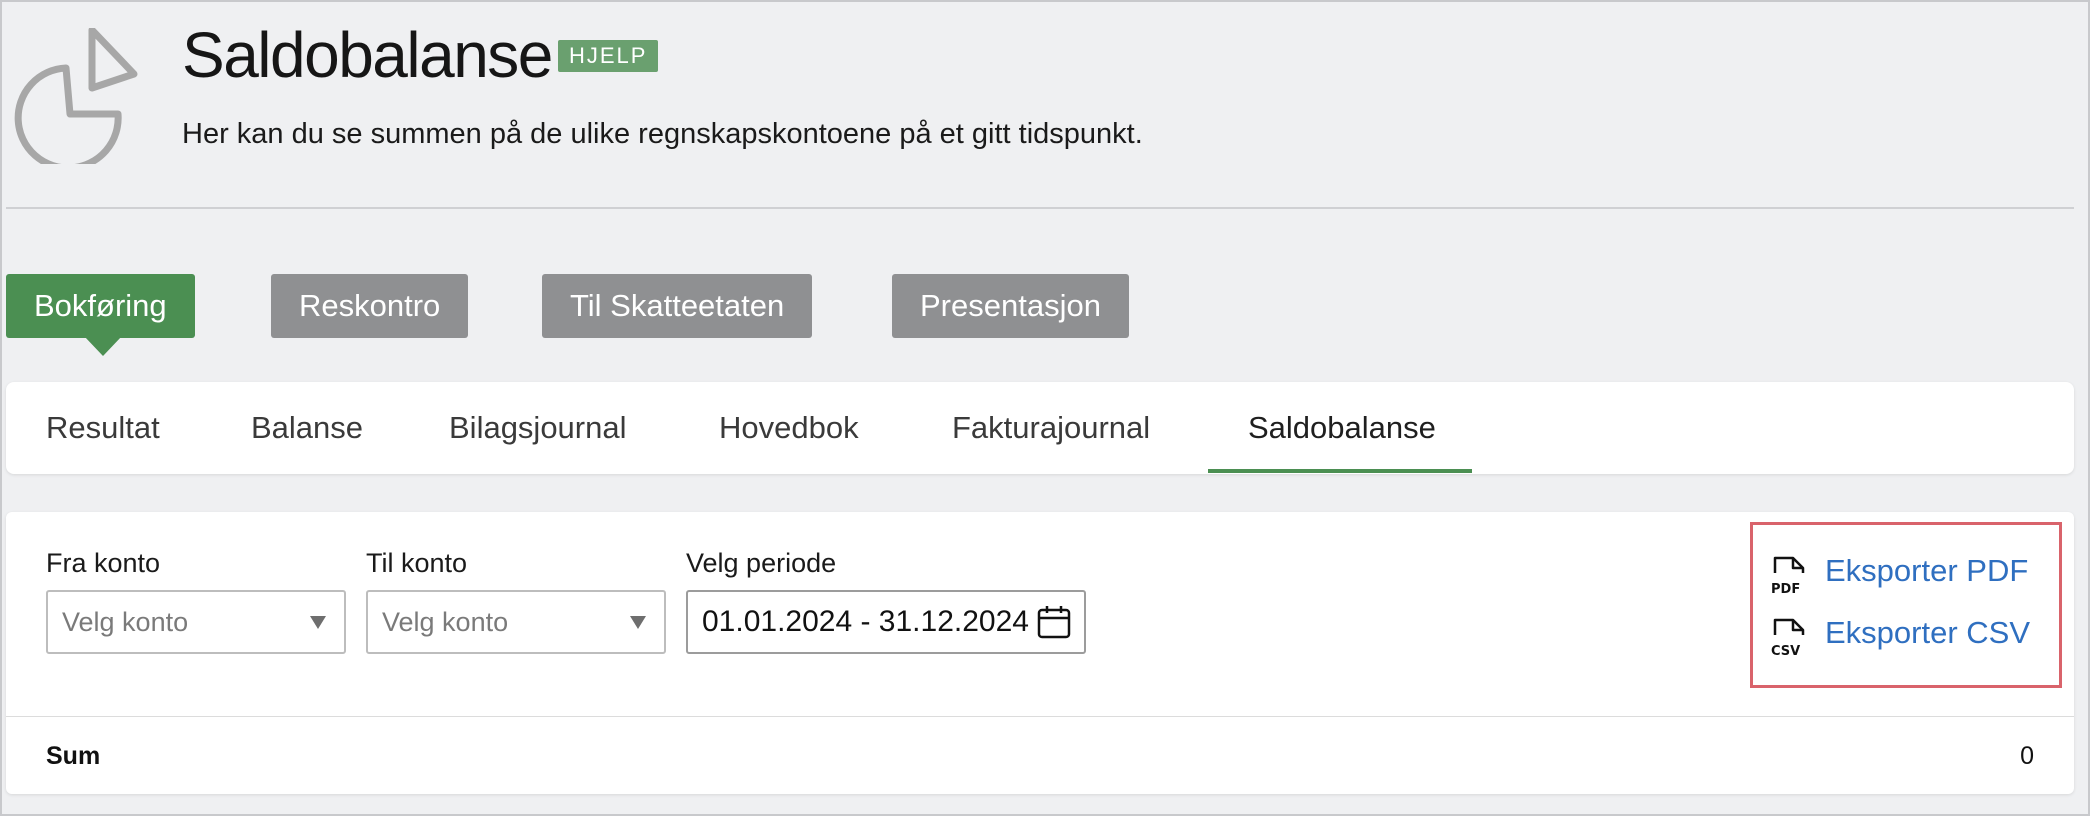 The height and width of the screenshot is (816, 2090). I want to click on tab-bilagsjournal: Bilagsjournal, so click(538, 428).